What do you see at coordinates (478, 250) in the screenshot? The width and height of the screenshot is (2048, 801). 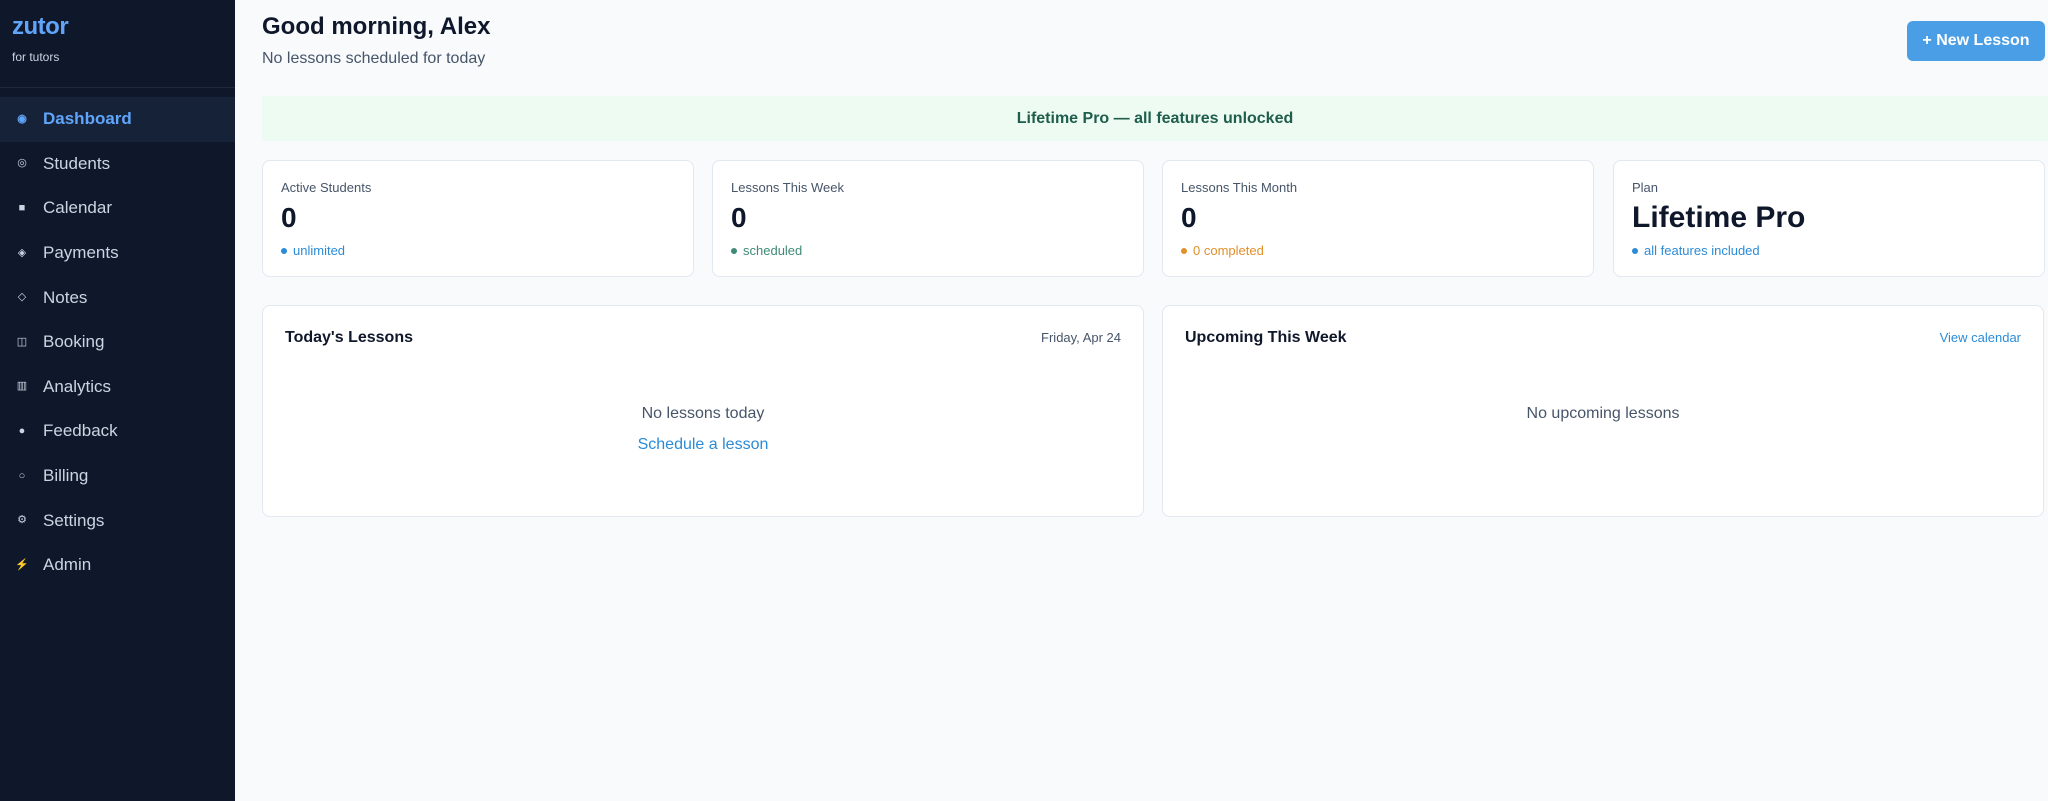 I see `stat-note: unlimited` at bounding box center [478, 250].